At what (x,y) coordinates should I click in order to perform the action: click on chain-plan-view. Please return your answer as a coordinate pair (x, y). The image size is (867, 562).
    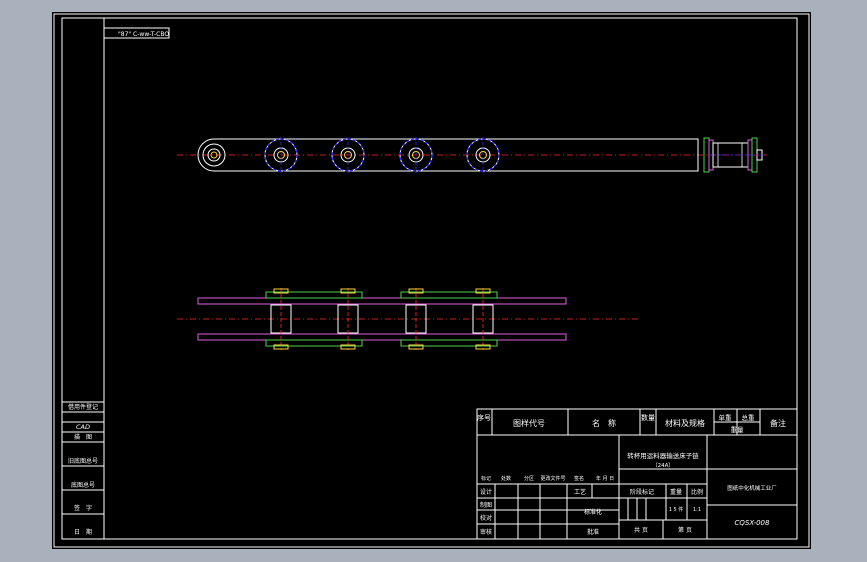
    Looking at the image, I should click on (408, 319).